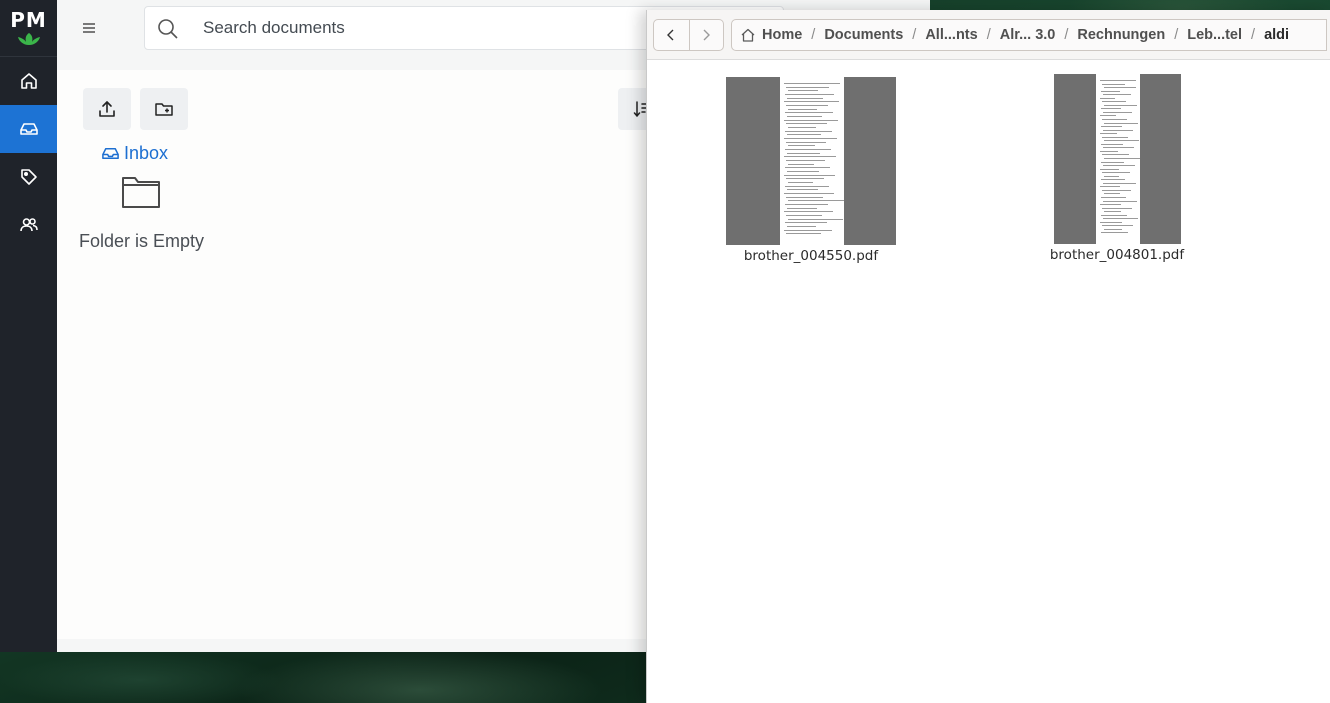 Image resolution: width=1330 pixels, height=703 pixels. I want to click on sidebar-item-home, so click(28, 81).